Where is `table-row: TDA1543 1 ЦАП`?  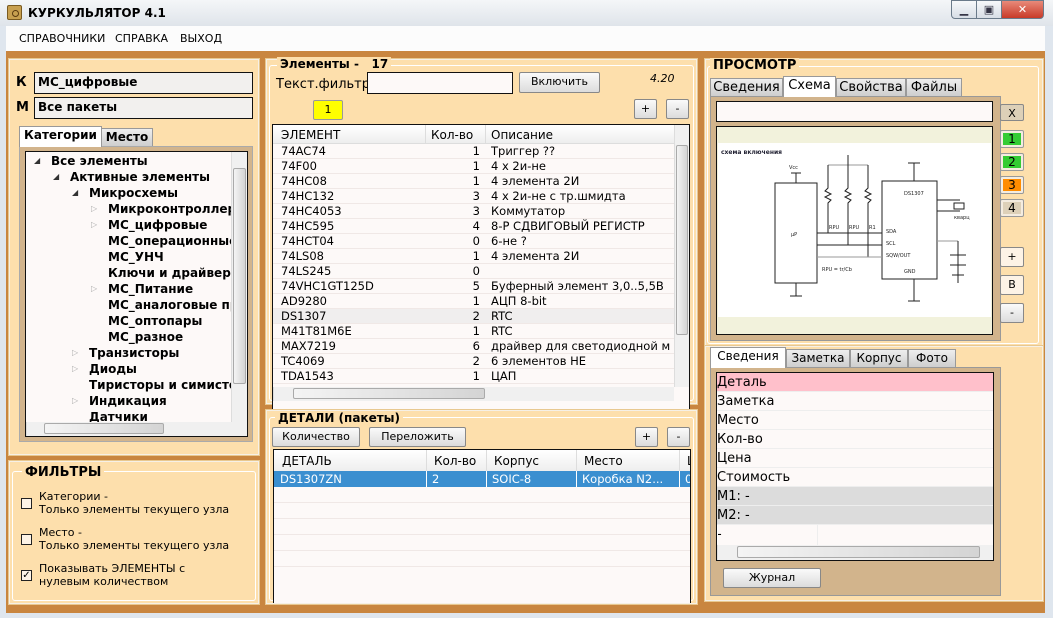 table-row: TDA1543 1 ЦАП is located at coordinates (473, 376).